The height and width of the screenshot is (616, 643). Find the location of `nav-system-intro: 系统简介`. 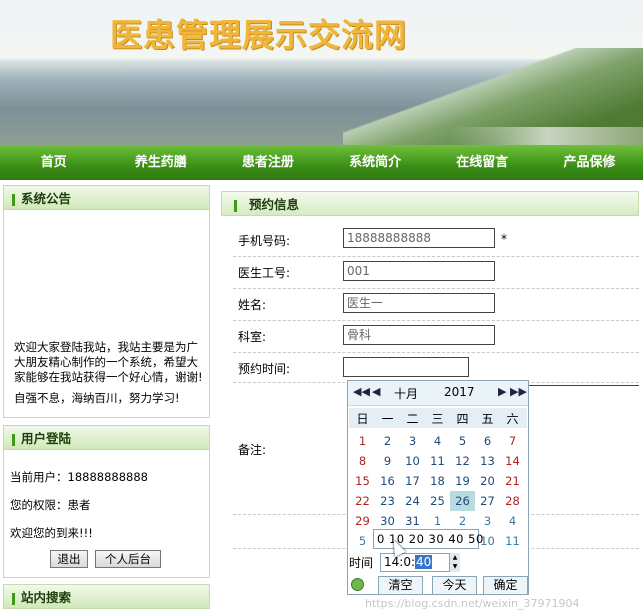

nav-system-intro: 系统简介 is located at coordinates (375, 162).